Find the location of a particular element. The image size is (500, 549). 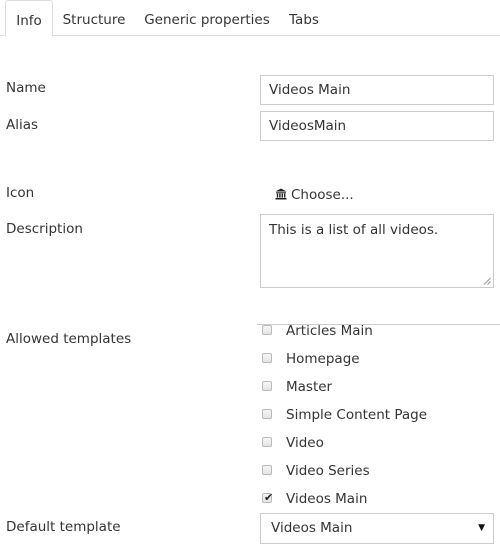

tab-info: Info is located at coordinates (29, 18).